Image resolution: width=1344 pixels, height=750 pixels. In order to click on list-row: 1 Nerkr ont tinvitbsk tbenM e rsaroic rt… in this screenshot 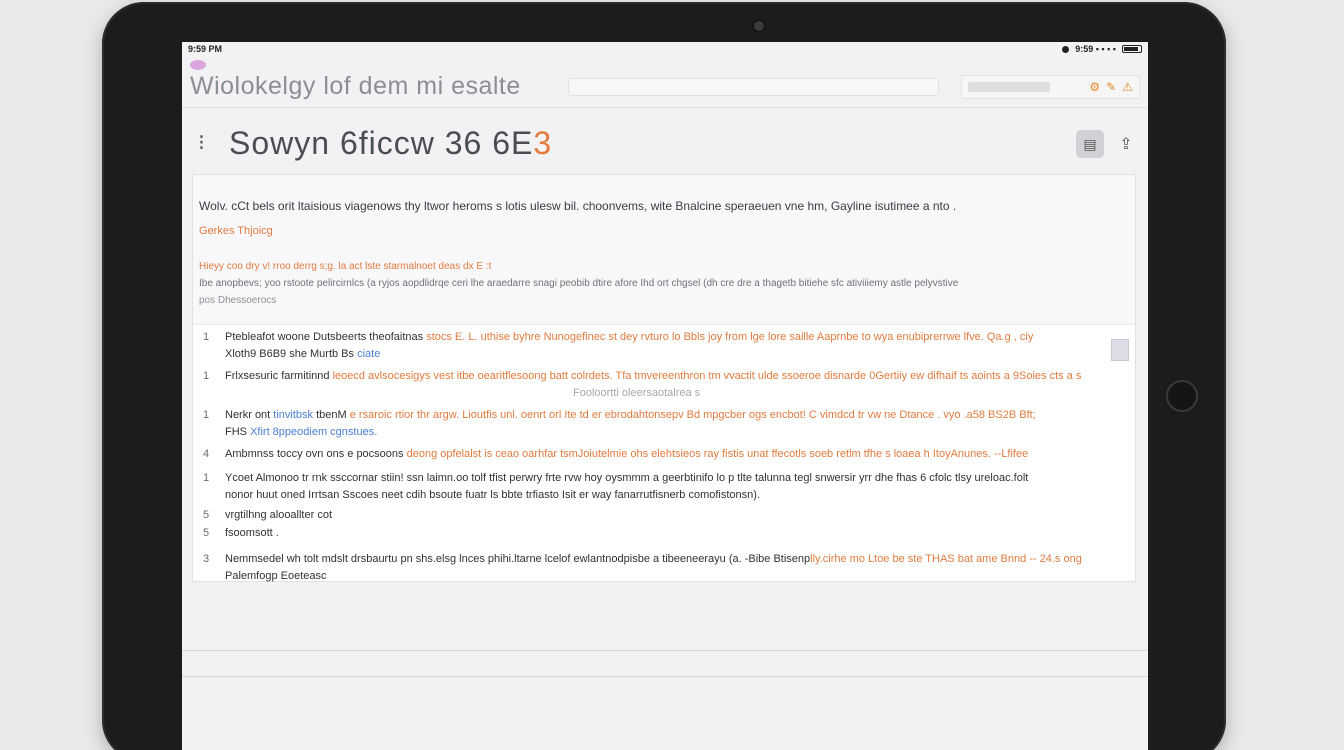, I will do `click(664, 416)`.